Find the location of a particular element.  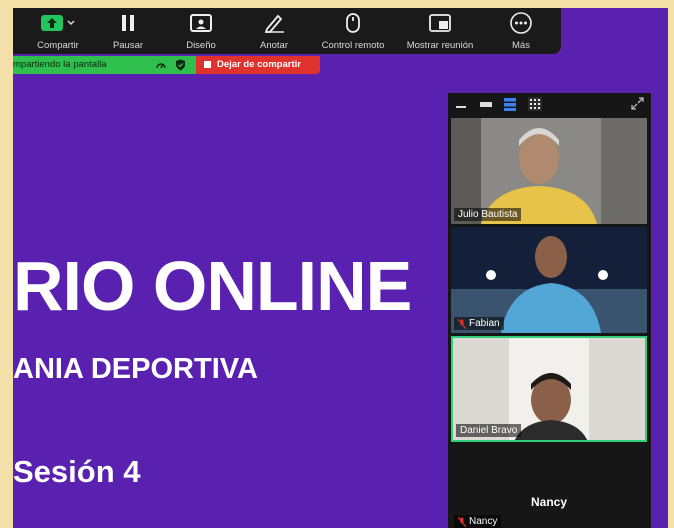

layout-button: Diseño is located at coordinates (201, 31).